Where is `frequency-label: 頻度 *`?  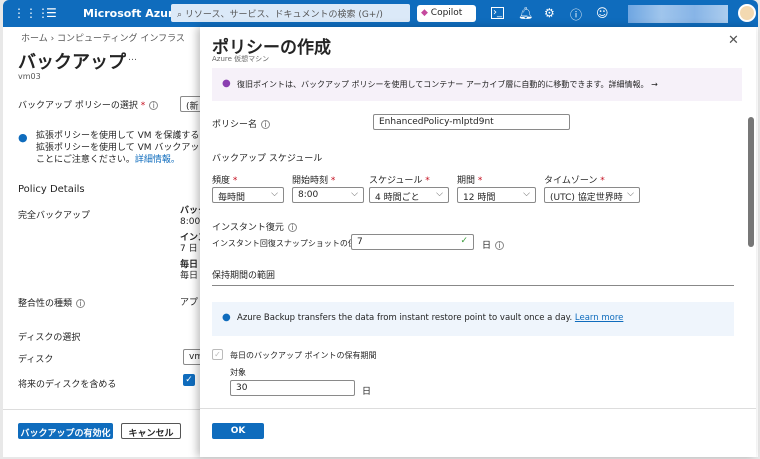
frequency-label: 頻度 * is located at coordinates (225, 181).